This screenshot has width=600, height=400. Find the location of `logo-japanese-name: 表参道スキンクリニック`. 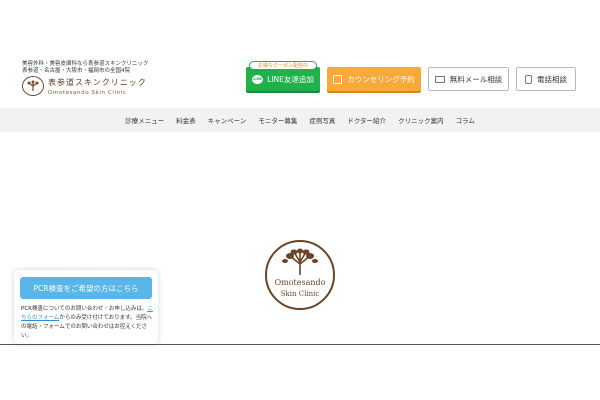

logo-japanese-name: 表参道スキンクリニック is located at coordinates (97, 82).